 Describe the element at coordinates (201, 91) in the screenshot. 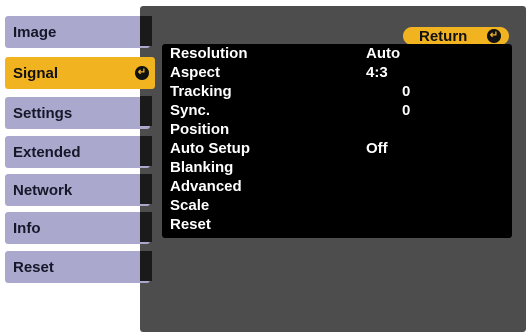

I see `setting-label: Tracking` at that location.